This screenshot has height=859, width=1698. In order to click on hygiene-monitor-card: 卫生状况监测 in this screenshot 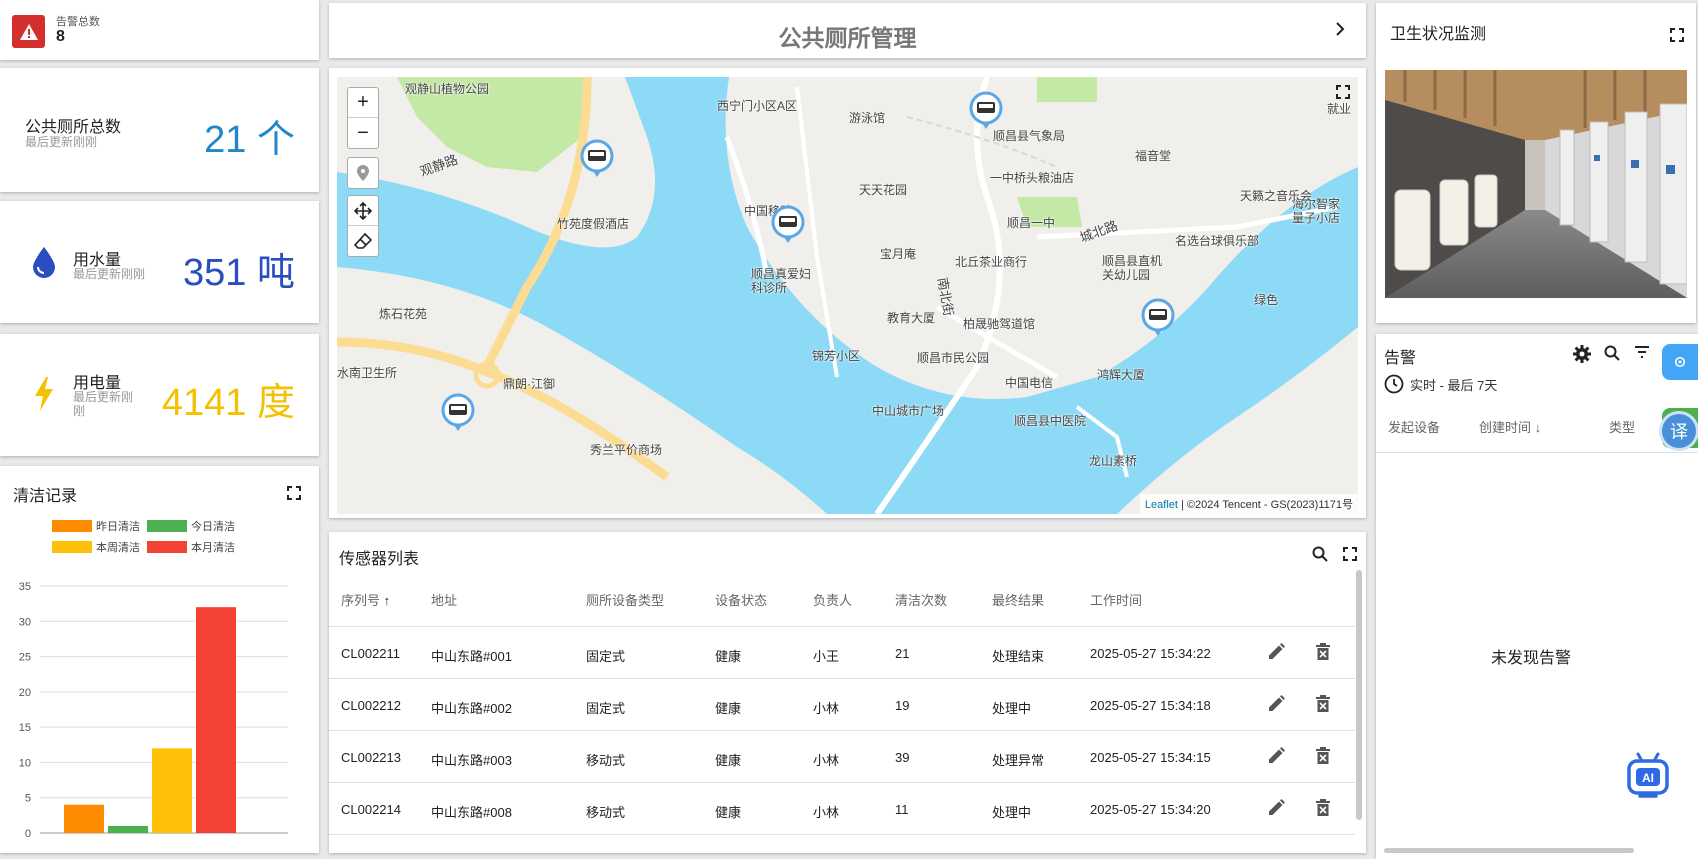, I will do `click(1536, 163)`.